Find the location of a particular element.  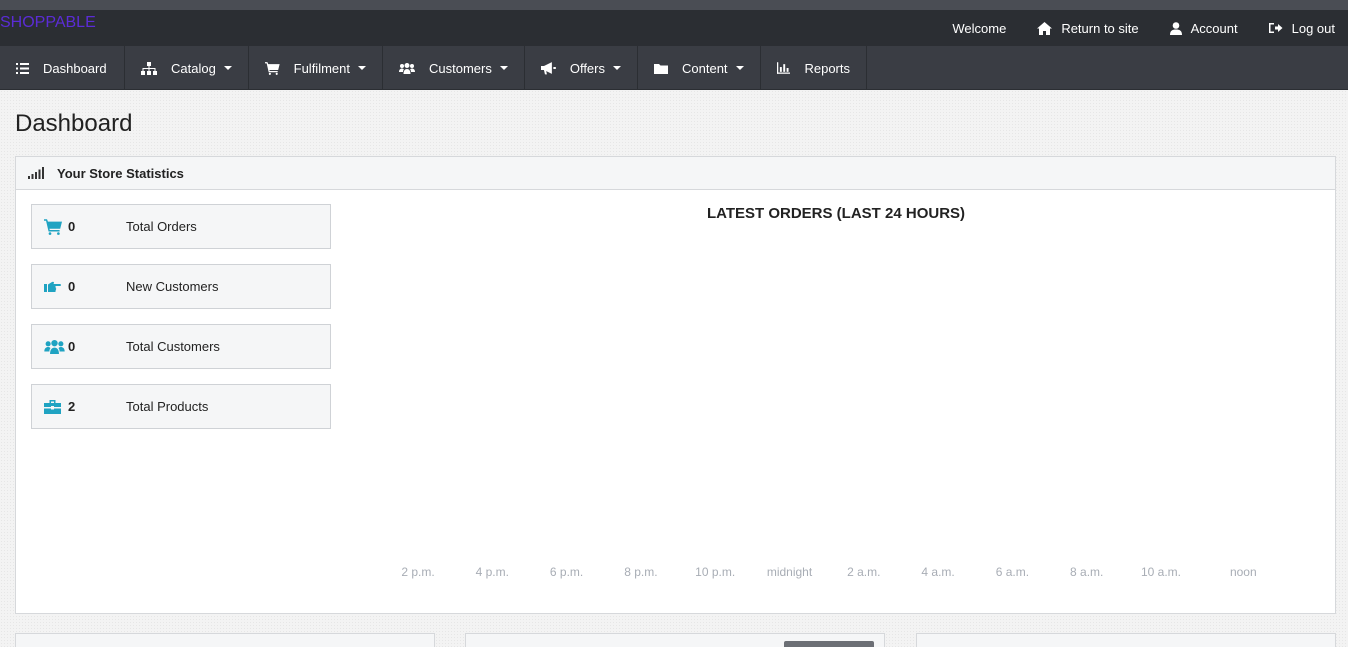

welcome-text: Welcome is located at coordinates (979, 28).